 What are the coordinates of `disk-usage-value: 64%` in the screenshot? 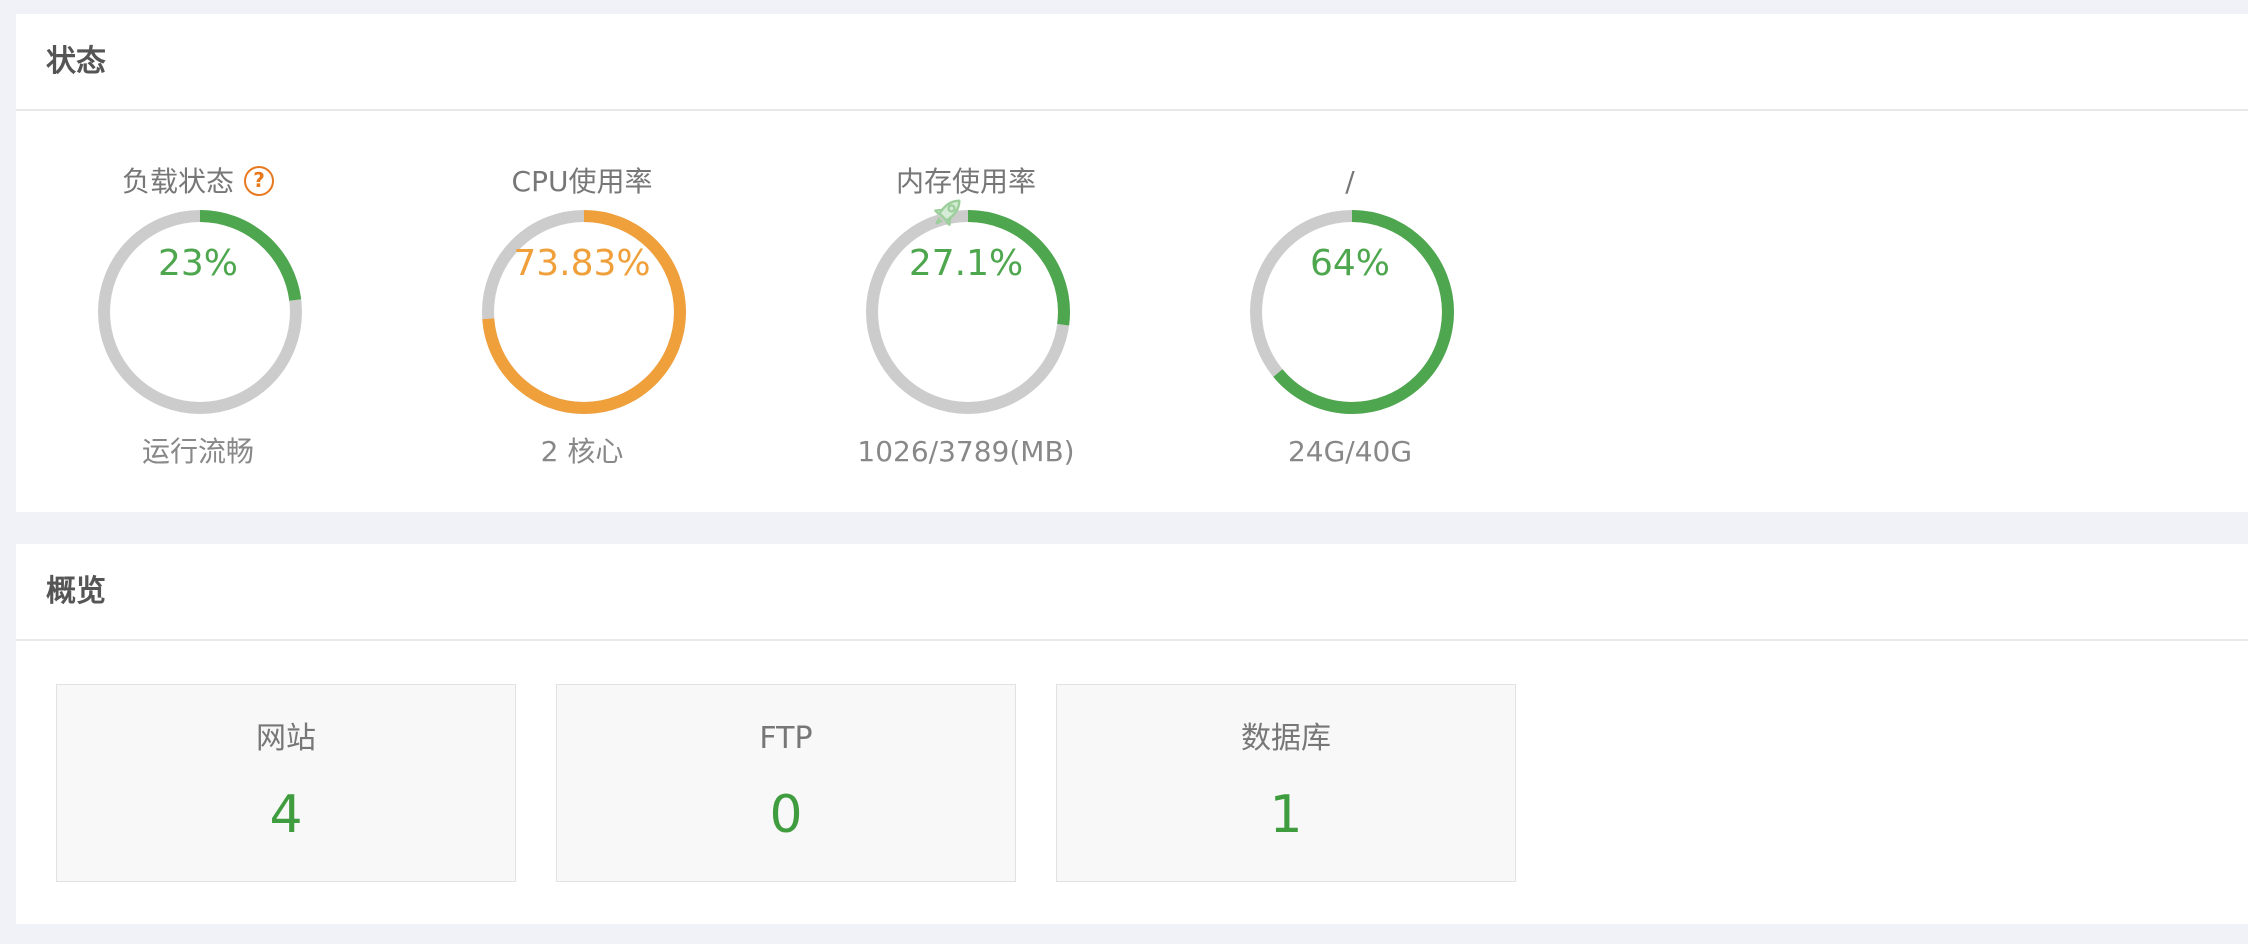 It's located at (1349, 263).